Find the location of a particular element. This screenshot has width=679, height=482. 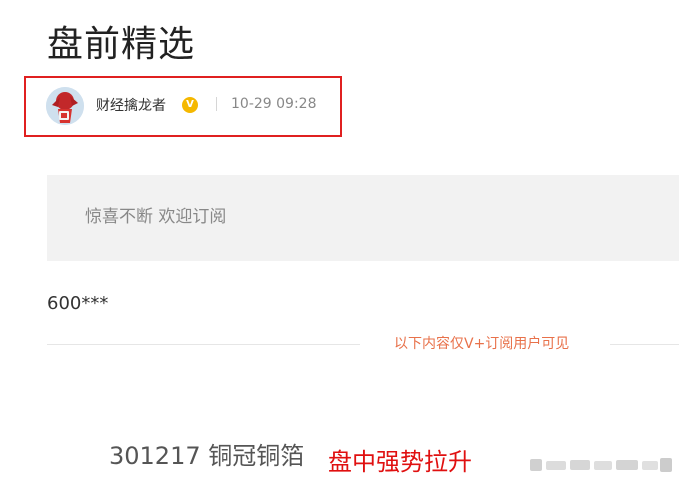

meta-divider is located at coordinates (216, 104).